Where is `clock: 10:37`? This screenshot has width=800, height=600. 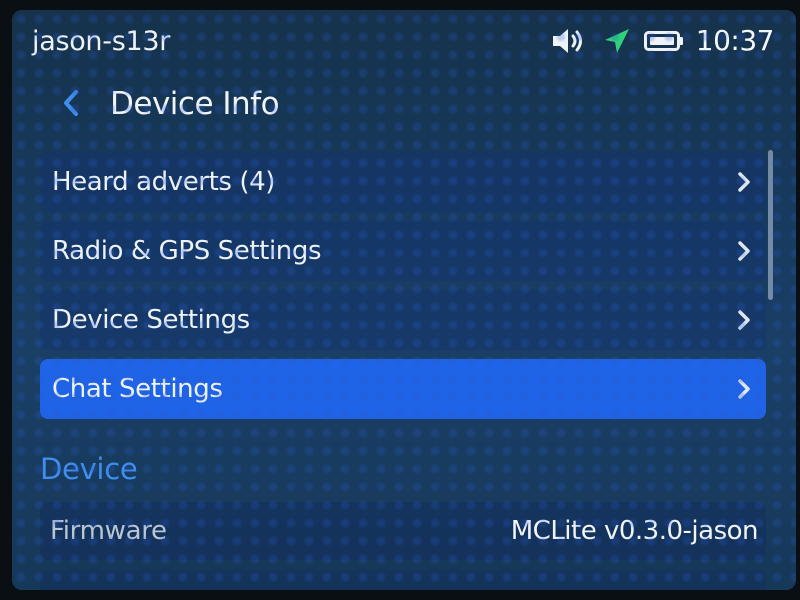 clock: 10:37 is located at coordinates (735, 40).